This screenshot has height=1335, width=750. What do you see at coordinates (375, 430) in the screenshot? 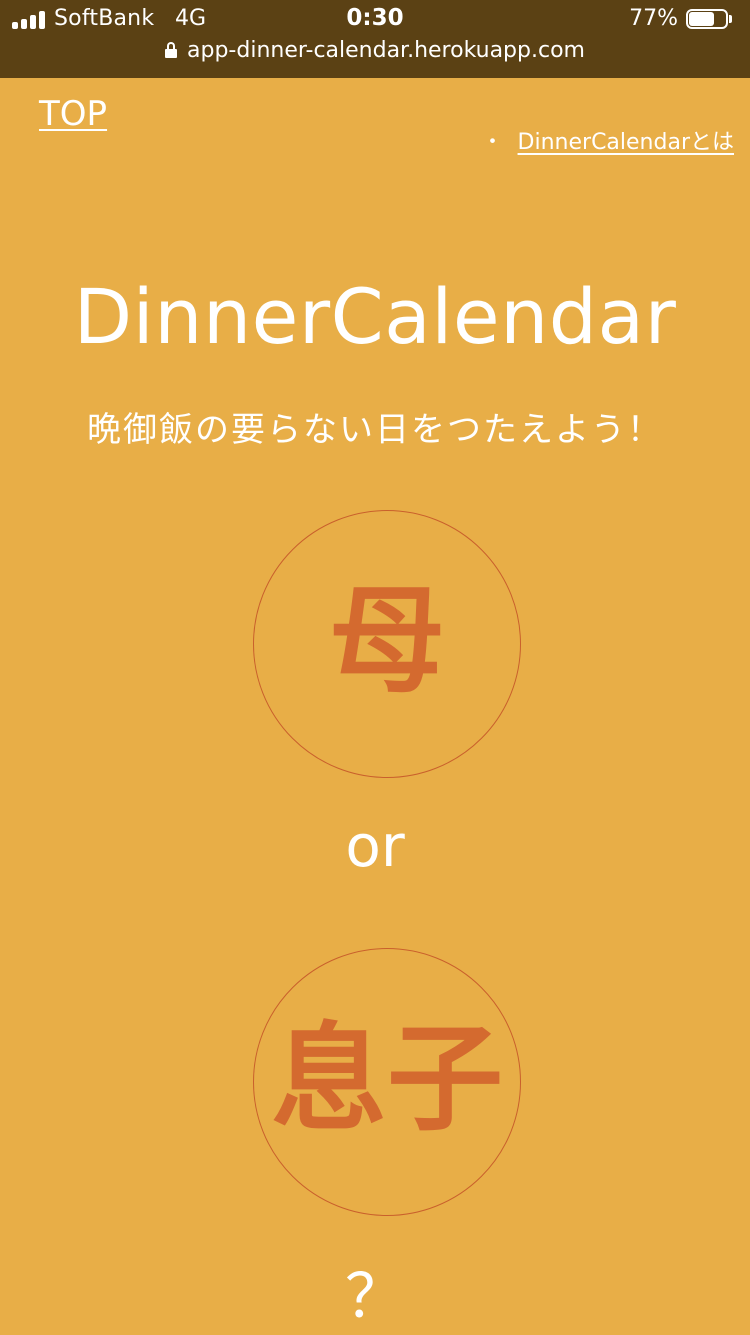
I see `app-subtitle: 晩御飯の要らない日をつたえよう！` at bounding box center [375, 430].